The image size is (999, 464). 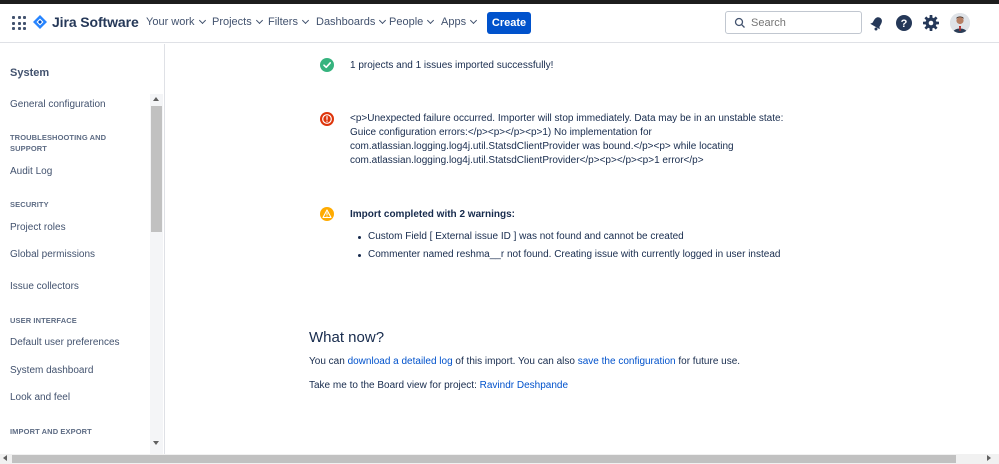 What do you see at coordinates (454, 22) in the screenshot?
I see `nav-apps-label: Apps` at bounding box center [454, 22].